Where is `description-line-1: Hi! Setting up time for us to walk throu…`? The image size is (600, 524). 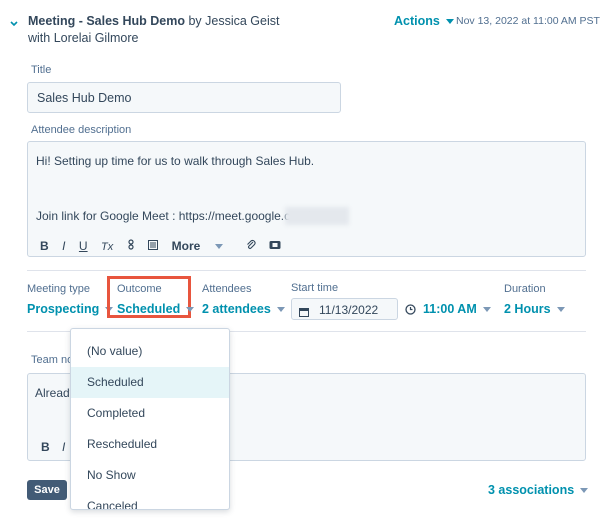 description-line-1: Hi! Setting up time for us to walk throu… is located at coordinates (175, 161).